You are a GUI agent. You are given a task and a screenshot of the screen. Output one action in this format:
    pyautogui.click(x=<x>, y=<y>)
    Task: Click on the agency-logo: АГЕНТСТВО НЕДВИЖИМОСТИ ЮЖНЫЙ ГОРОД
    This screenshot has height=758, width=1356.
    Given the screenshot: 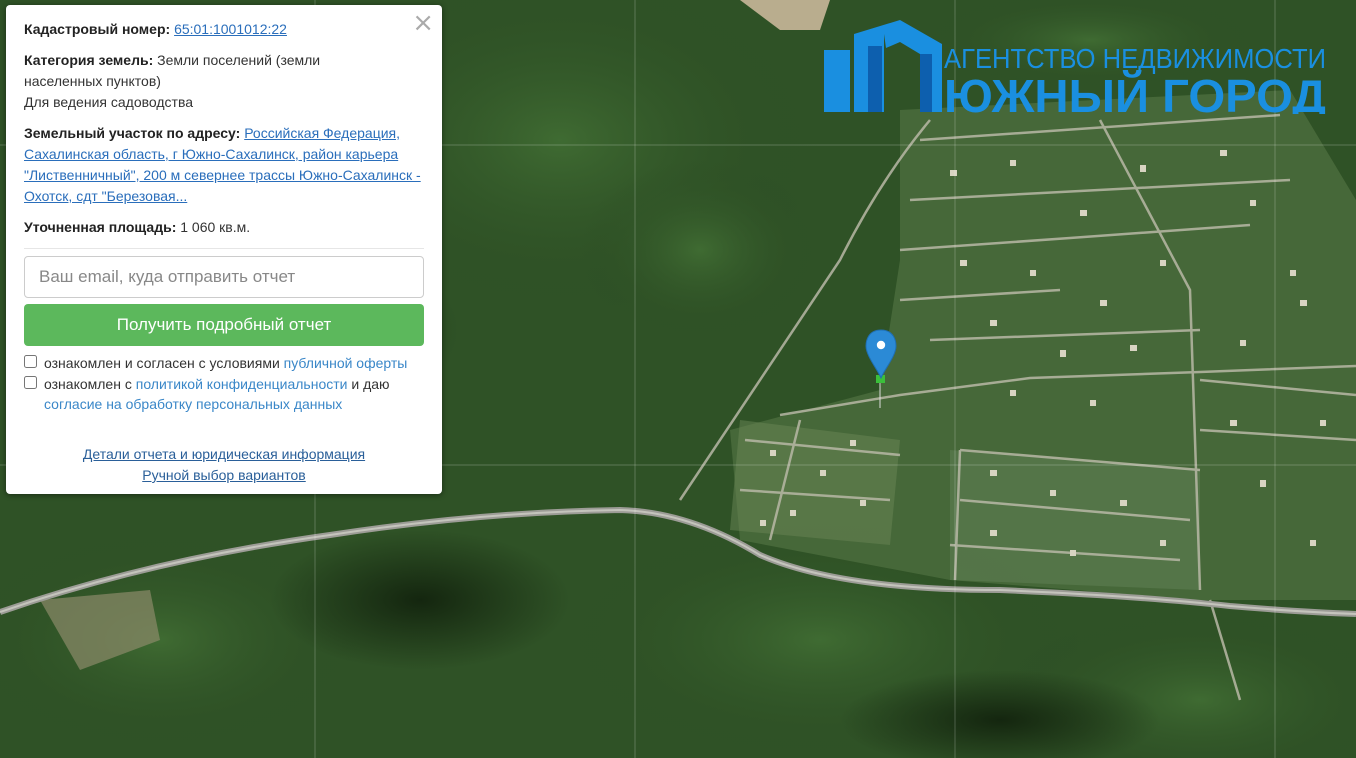 What is the action you would take?
    pyautogui.click(x=1076, y=71)
    